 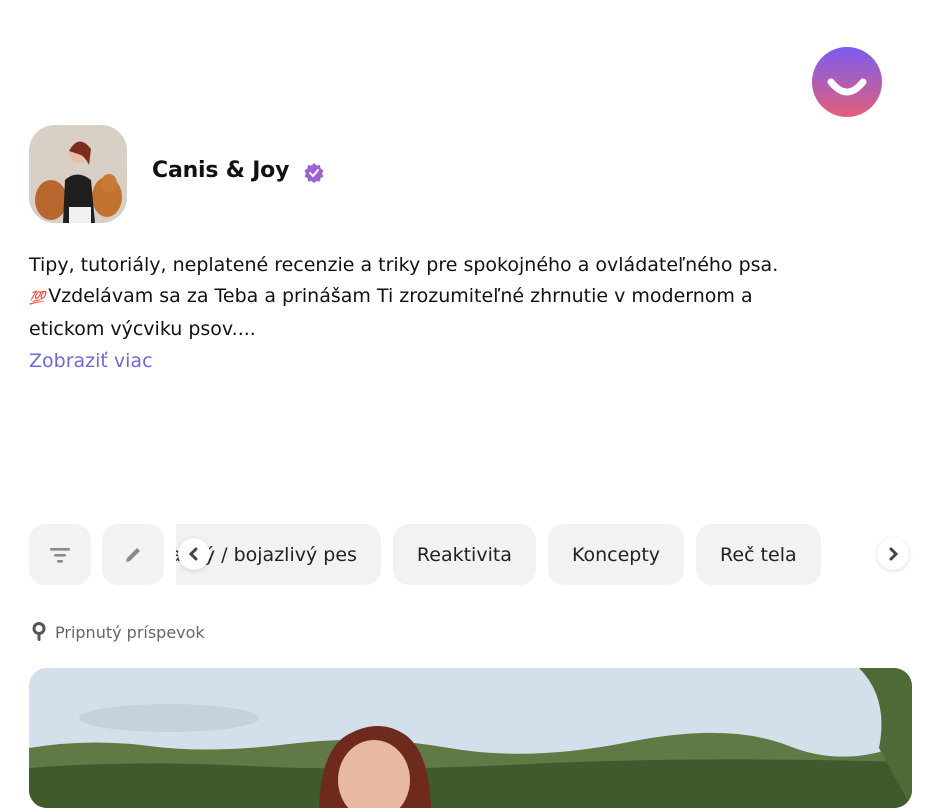 I want to click on tabs-next-button, so click(x=893, y=554).